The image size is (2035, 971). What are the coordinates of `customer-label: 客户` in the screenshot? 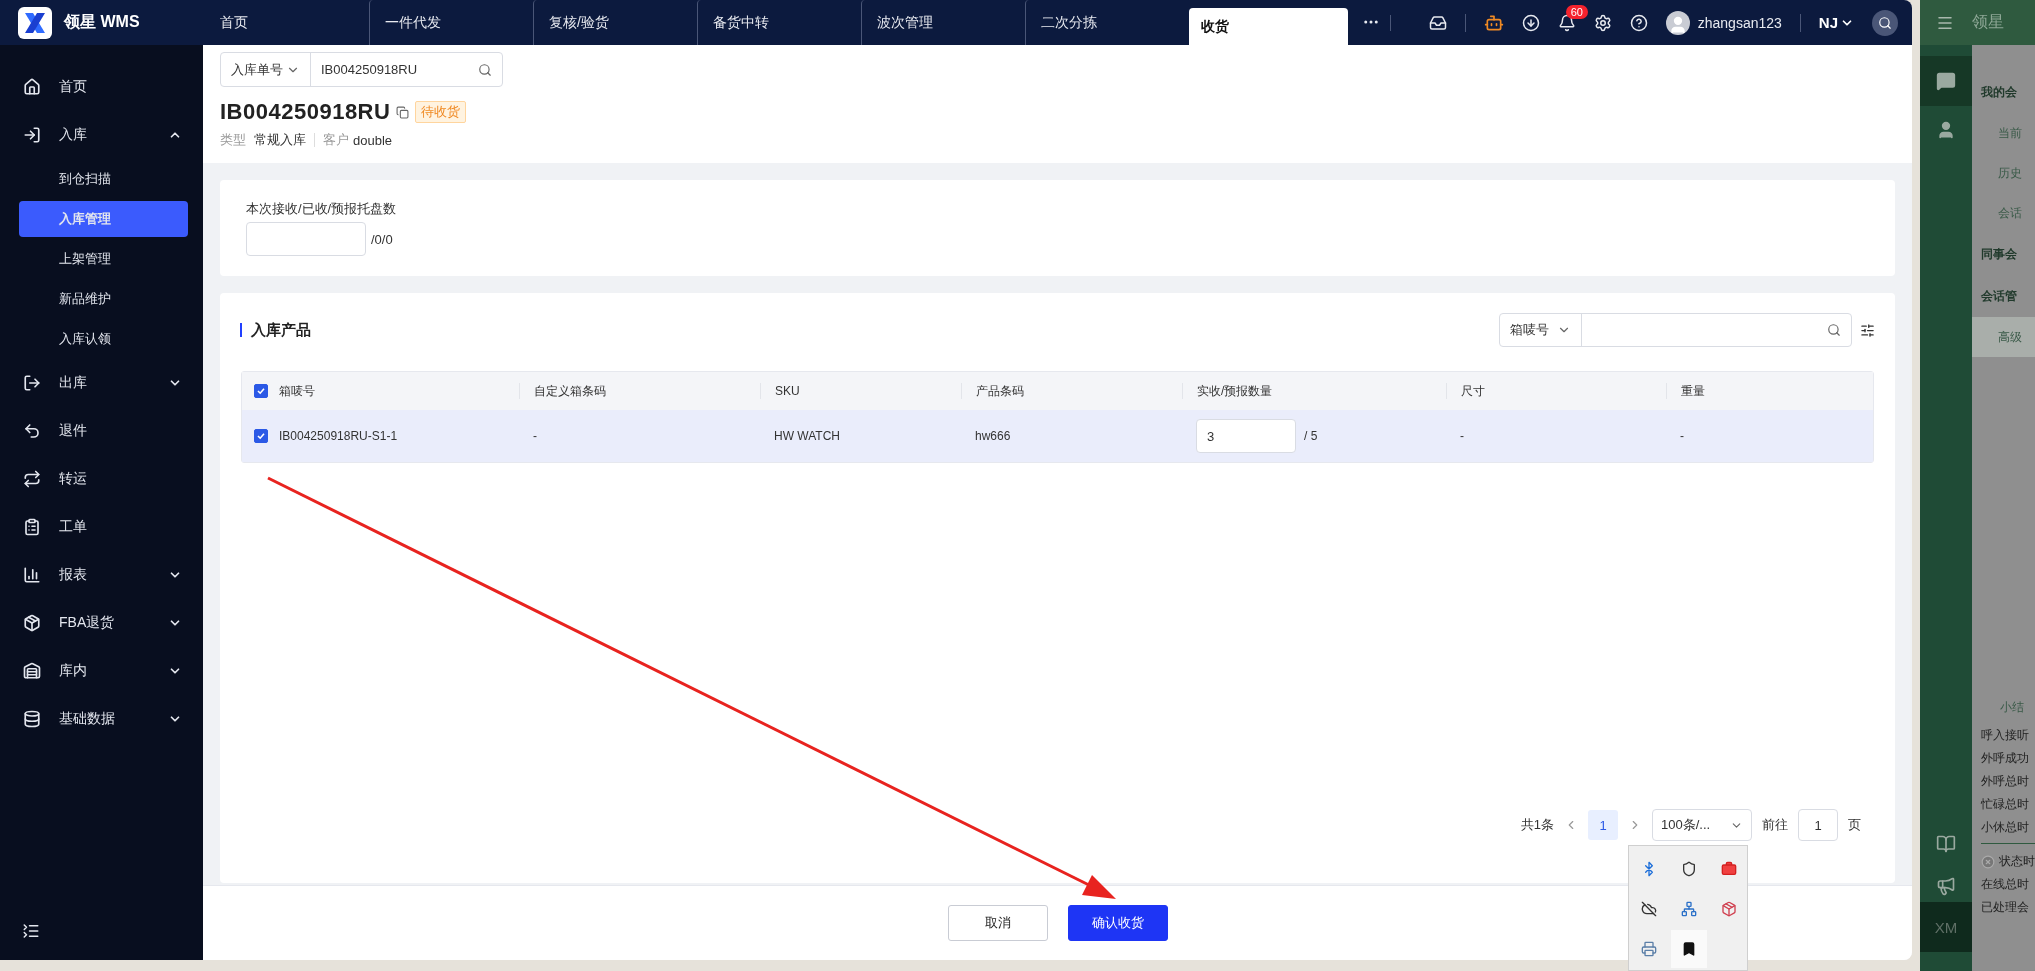 It's located at (336, 140).